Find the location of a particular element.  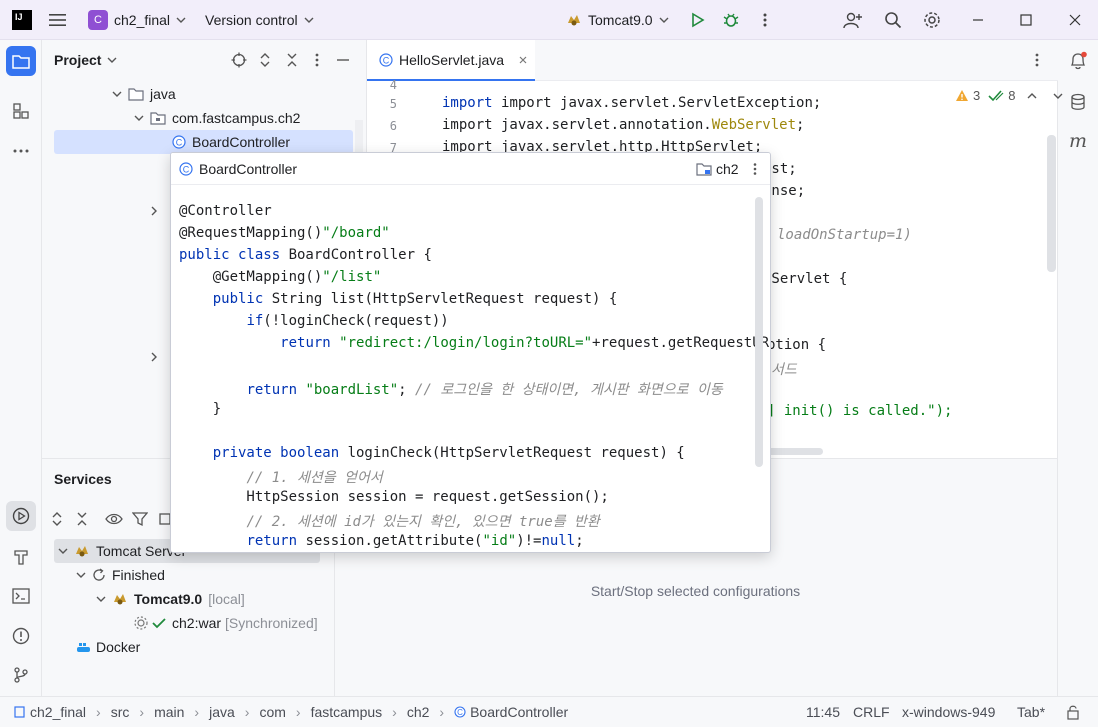

service-item-ch2-war: ch2:war [Synchronized] is located at coordinates (226, 623).